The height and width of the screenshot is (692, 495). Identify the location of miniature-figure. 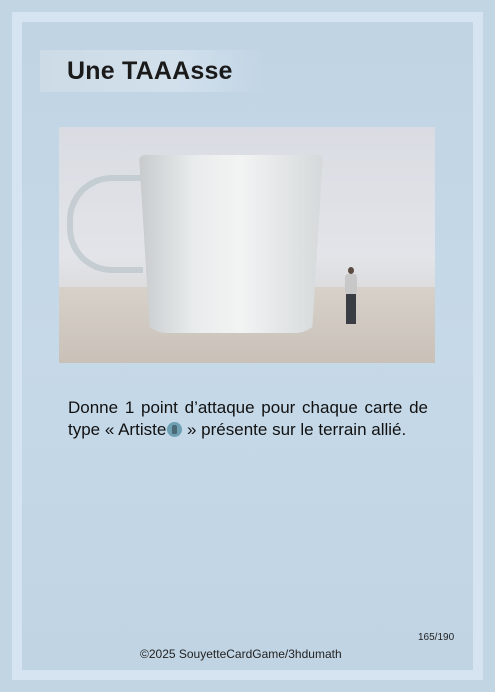
(351, 296).